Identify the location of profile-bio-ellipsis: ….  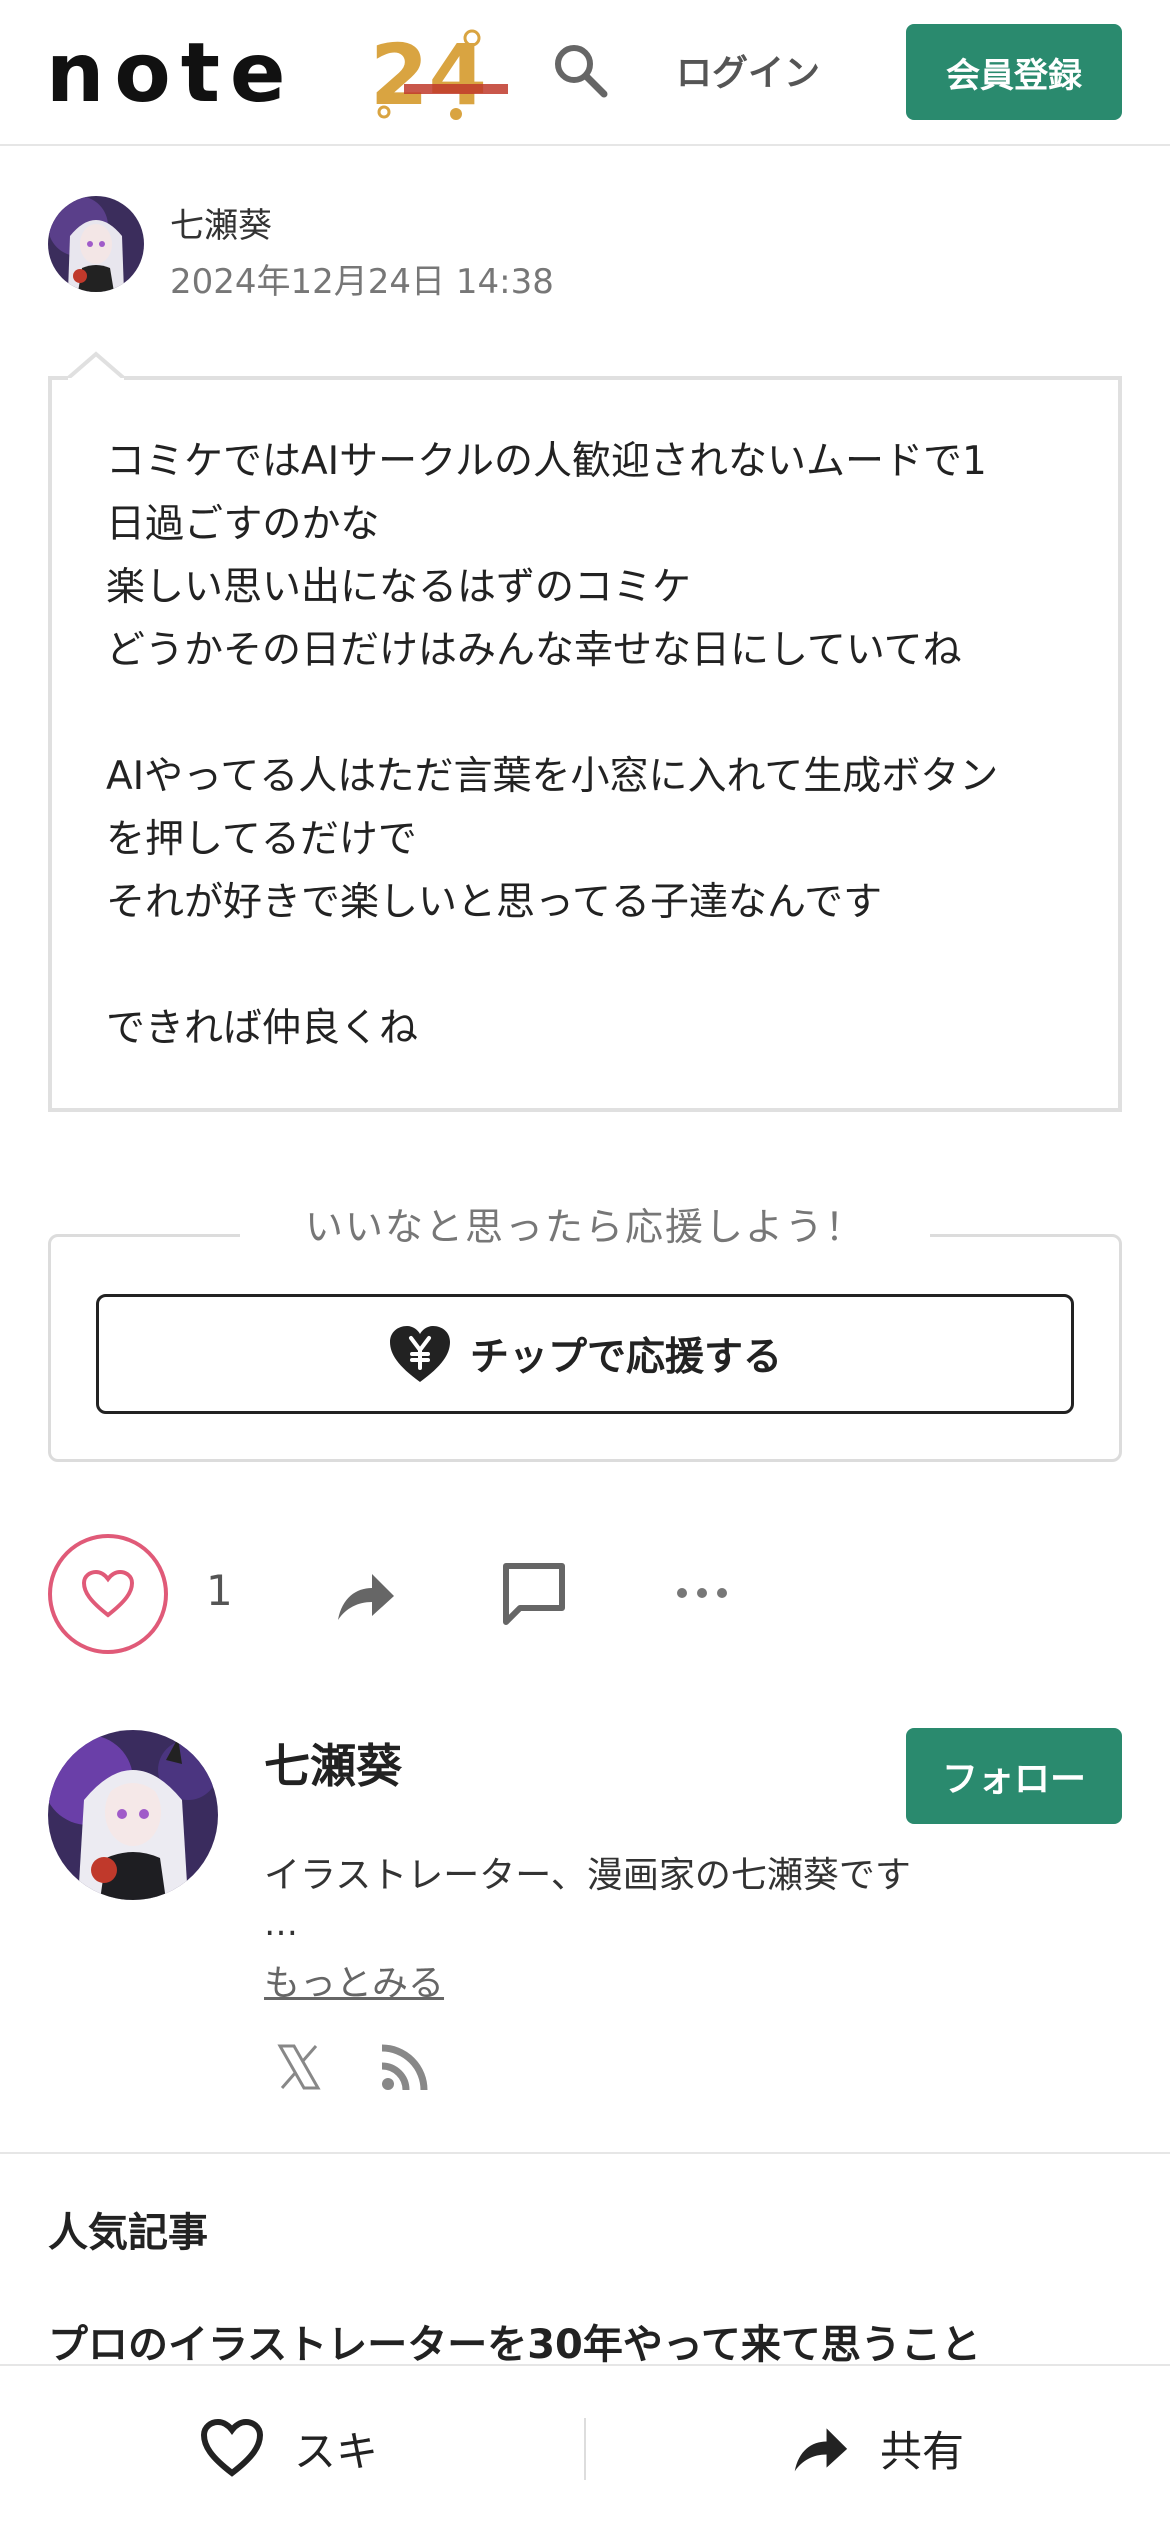
(281, 1924).